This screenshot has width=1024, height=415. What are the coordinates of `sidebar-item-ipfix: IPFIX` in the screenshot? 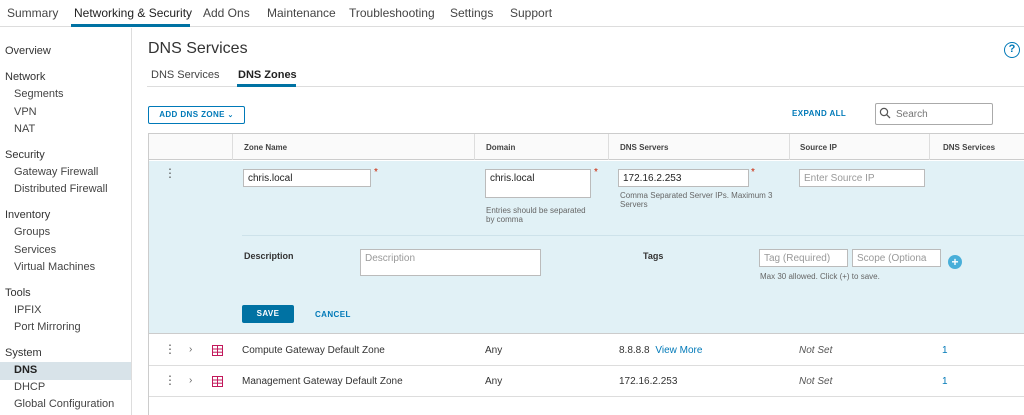 It's located at (28, 310).